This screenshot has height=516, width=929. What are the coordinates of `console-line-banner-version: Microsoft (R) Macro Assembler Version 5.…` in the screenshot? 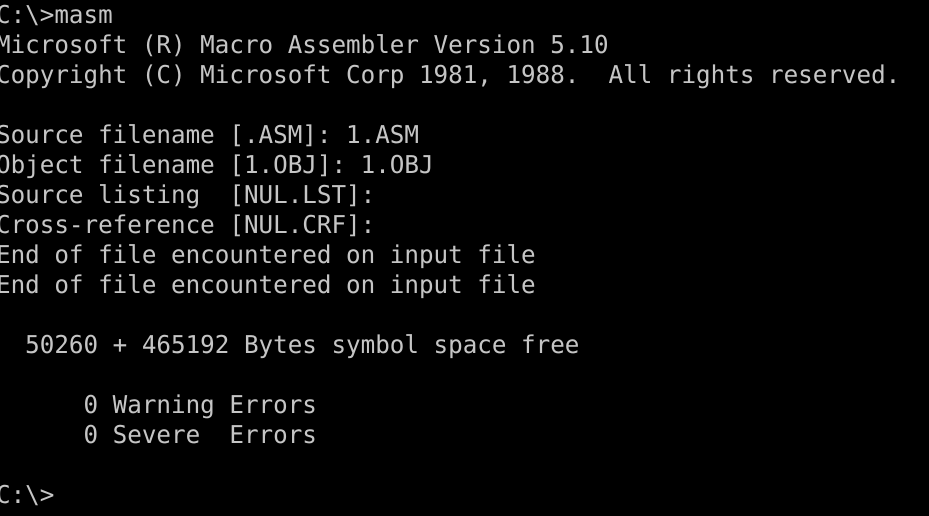 It's located at (304, 44).